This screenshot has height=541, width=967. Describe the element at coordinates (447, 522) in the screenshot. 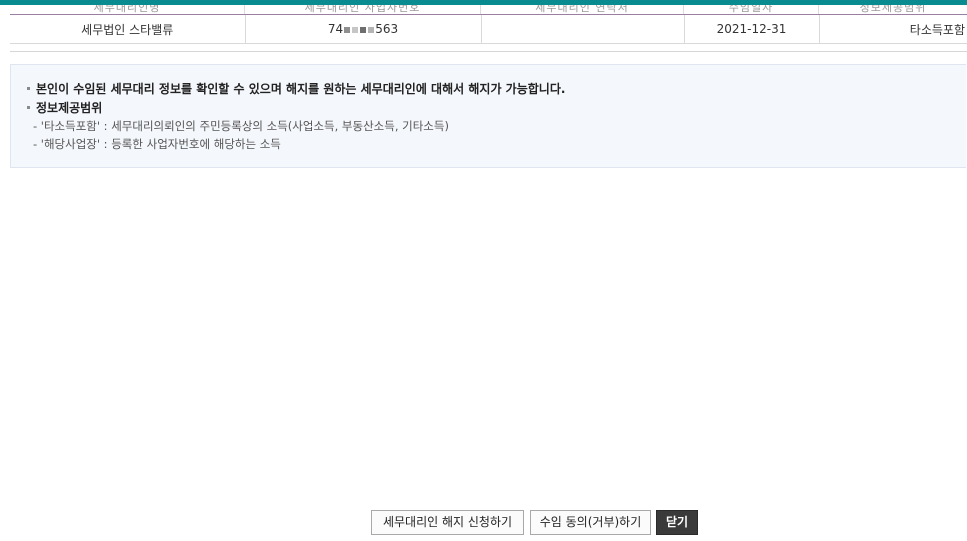

I see `cancel-agent-button: 세무대리인 해지 신청하기` at that location.